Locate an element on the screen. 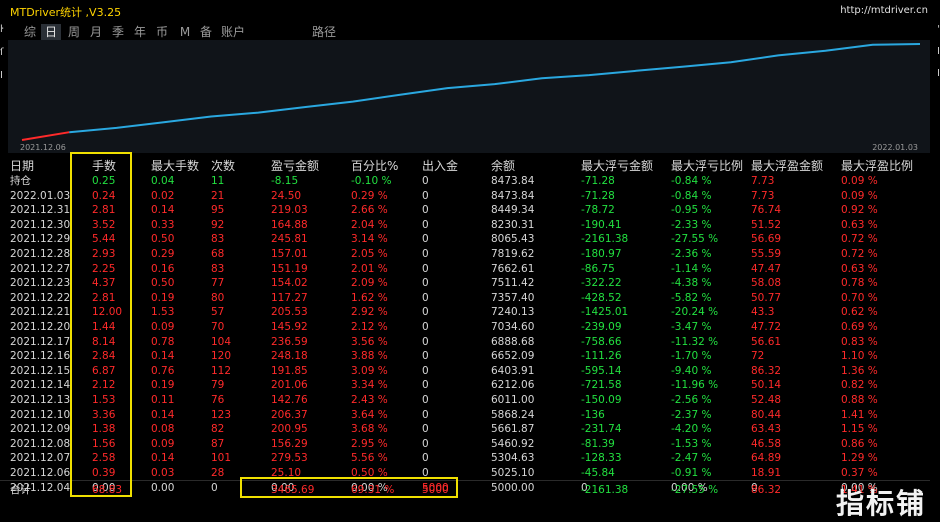  tab-1: 日 is located at coordinates (51, 32).